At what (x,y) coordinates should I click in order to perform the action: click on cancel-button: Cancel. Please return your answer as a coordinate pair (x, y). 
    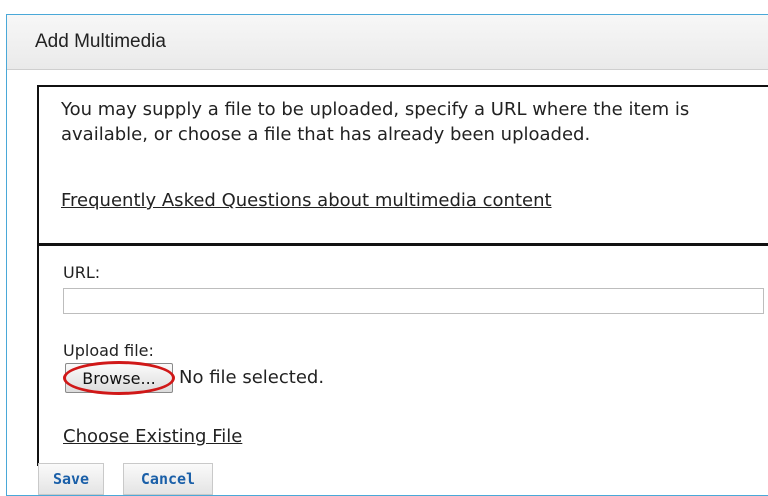
    Looking at the image, I should click on (168, 479).